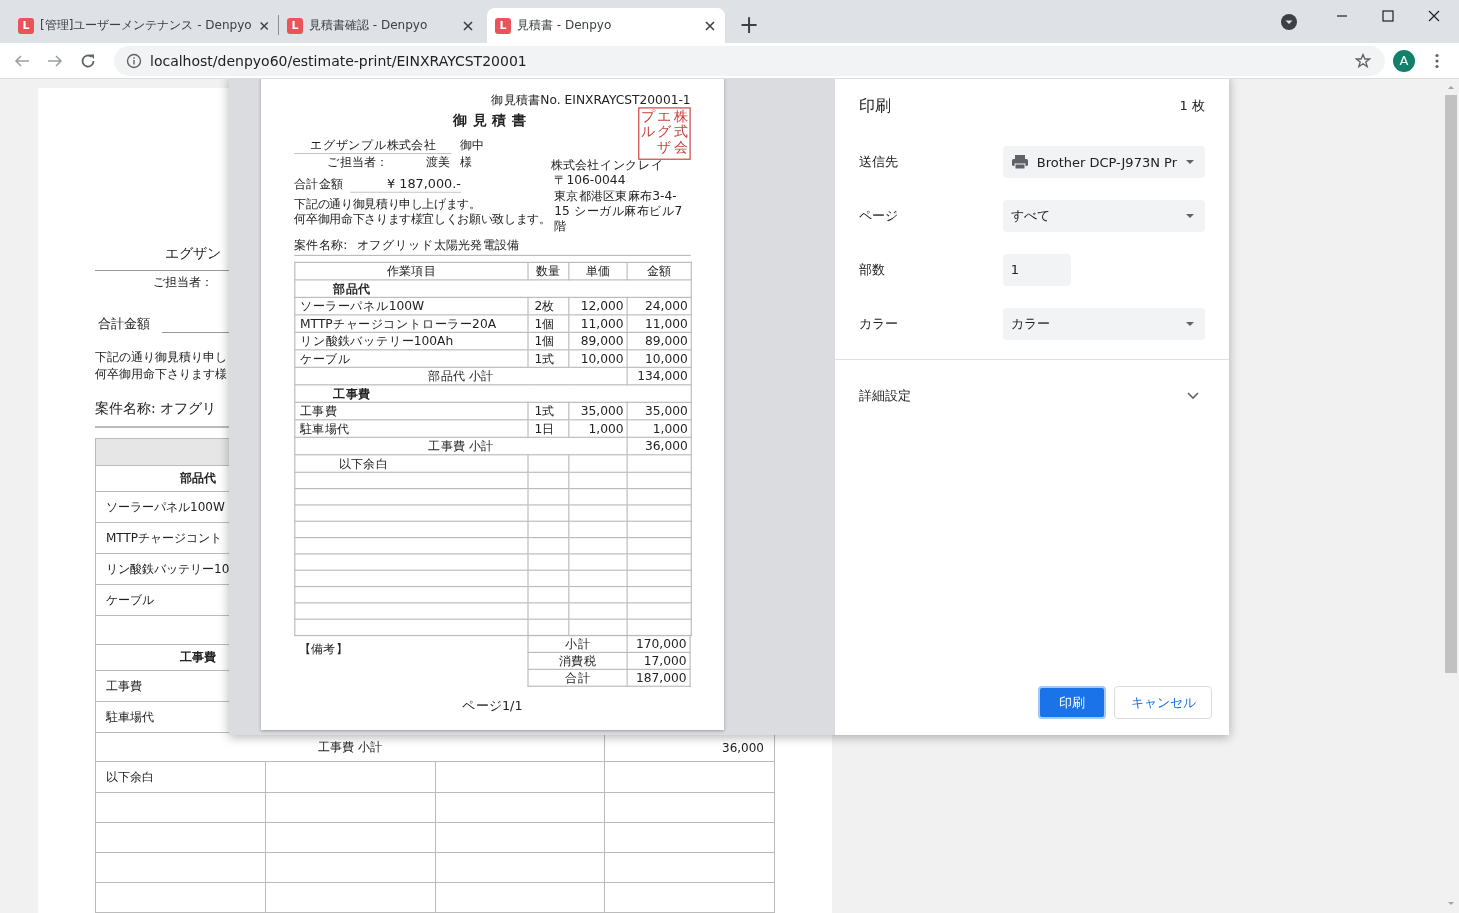 Image resolution: width=1459 pixels, height=913 pixels. I want to click on setting-label: ページ, so click(878, 216).